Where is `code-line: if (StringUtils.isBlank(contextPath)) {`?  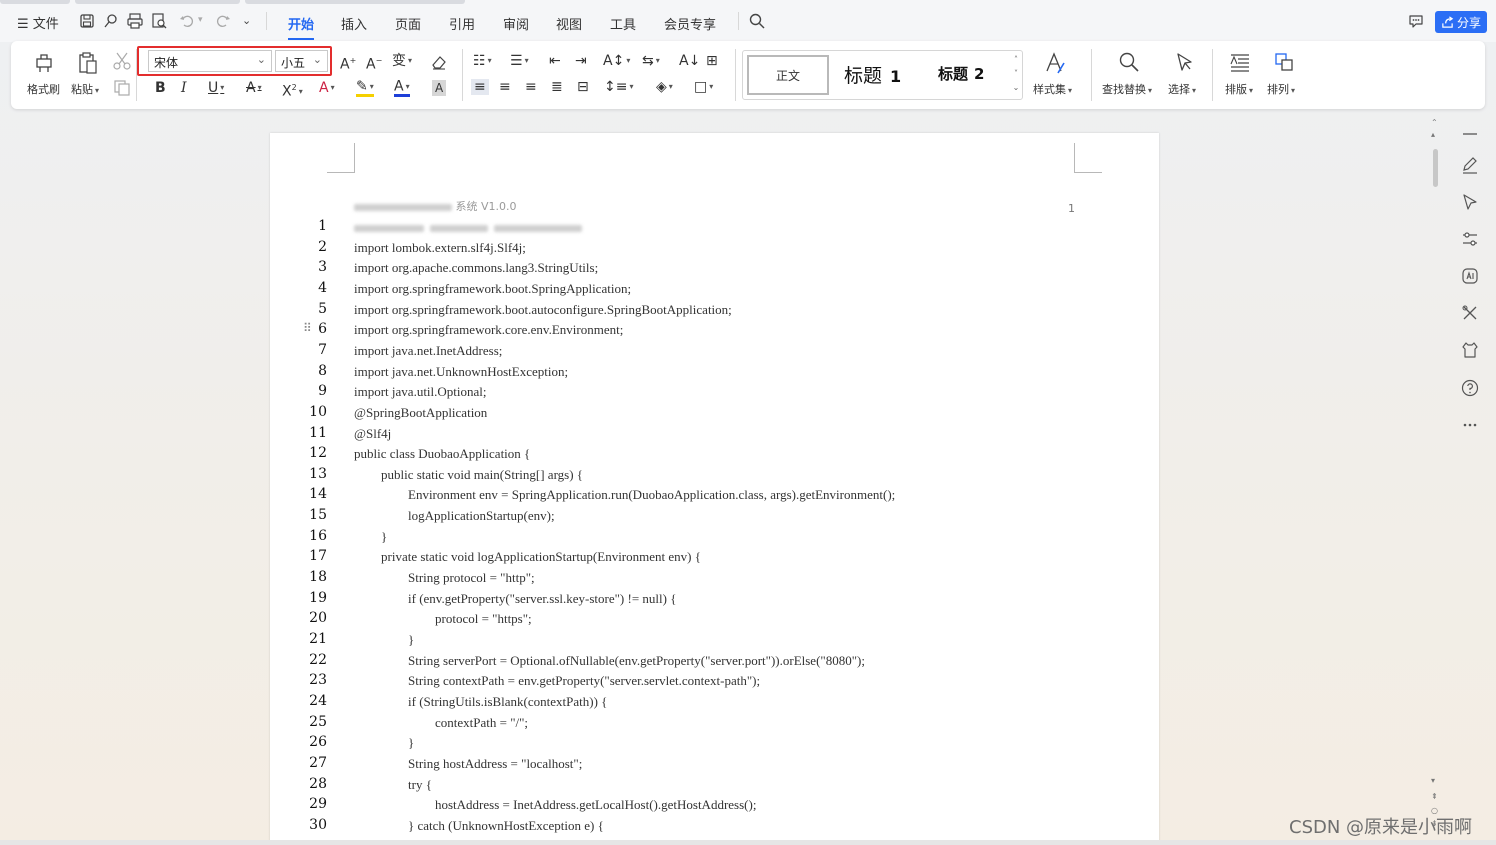 code-line: if (StringUtils.isBlank(contextPath)) { is located at coordinates (507, 702).